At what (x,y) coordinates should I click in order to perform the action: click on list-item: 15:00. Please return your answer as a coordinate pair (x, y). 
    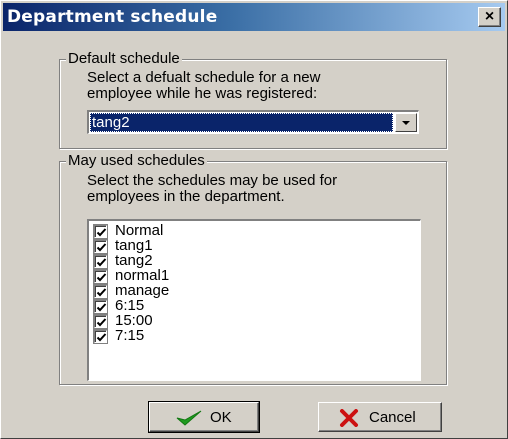
    Looking at the image, I should click on (257, 320).